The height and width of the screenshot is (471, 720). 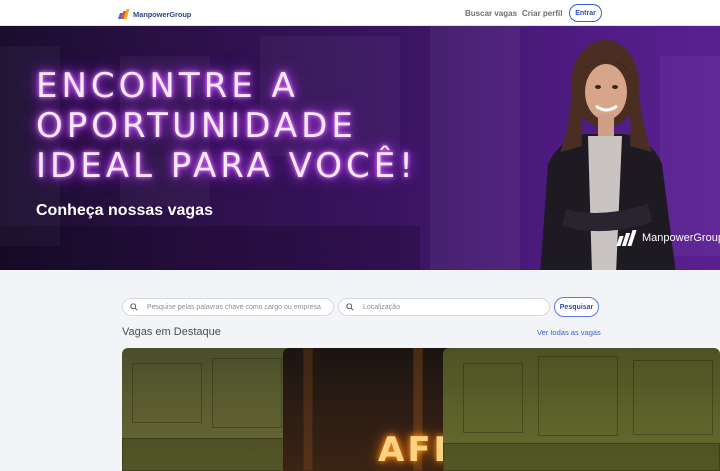 I want to click on see-all-jobs-link: Ver todas as vagas, so click(x=569, y=332).